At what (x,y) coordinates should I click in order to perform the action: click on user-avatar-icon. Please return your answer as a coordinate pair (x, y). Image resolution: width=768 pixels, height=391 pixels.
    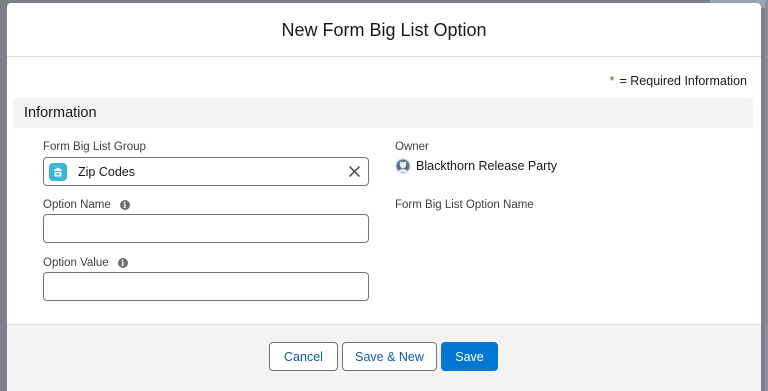
    Looking at the image, I should click on (403, 166).